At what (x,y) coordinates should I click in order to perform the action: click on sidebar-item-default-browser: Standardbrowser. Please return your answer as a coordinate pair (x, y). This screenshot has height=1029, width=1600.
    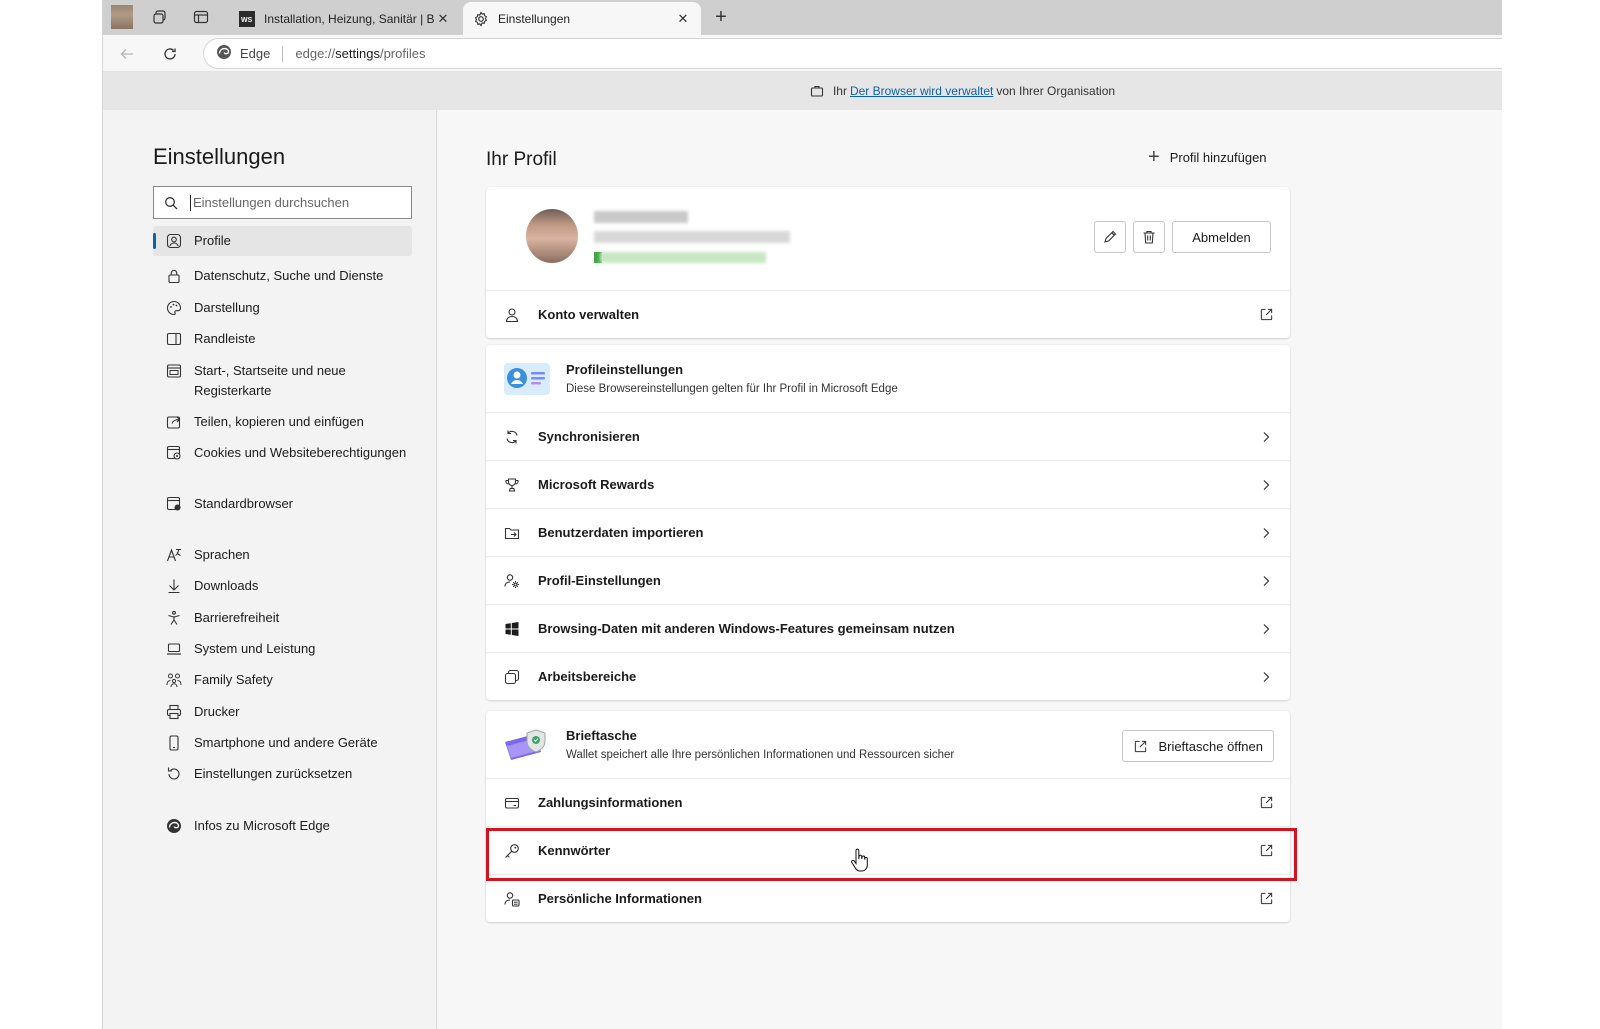
    Looking at the image, I should click on (282, 504).